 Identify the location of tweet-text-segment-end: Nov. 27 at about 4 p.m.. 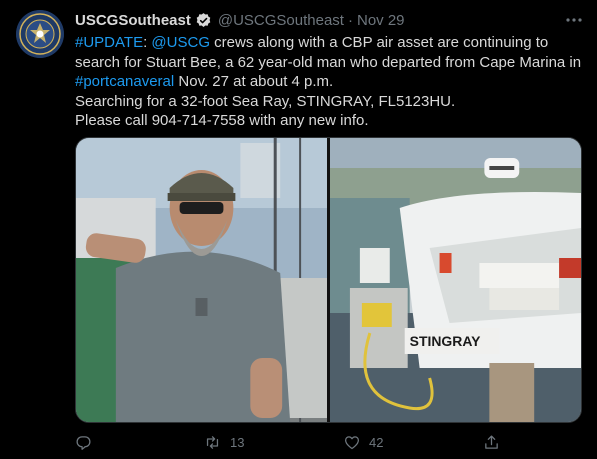
(254, 81).